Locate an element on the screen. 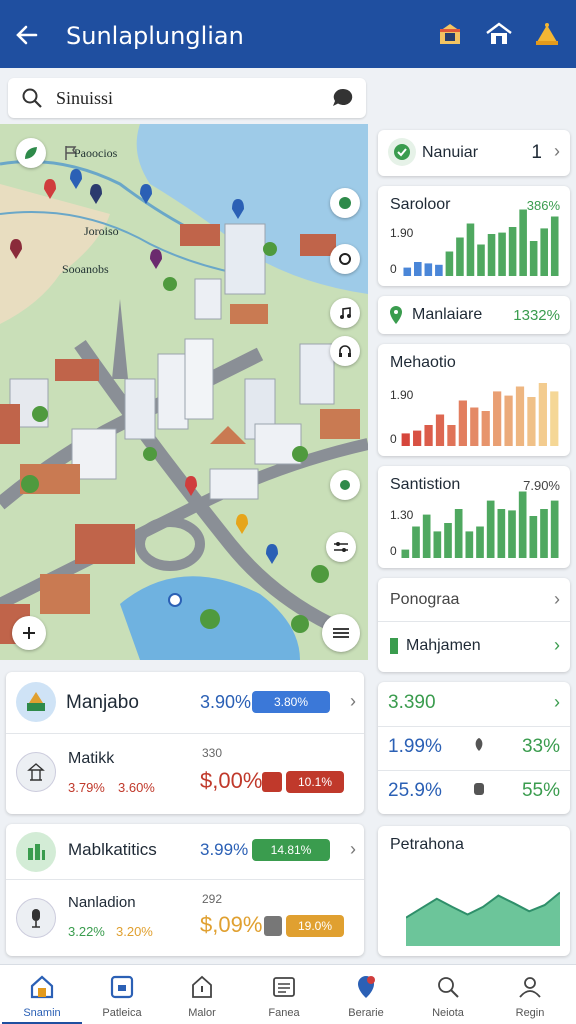 The height and width of the screenshot is (1024, 576). mablkatitics-label: Mablkatitics is located at coordinates (112, 849).